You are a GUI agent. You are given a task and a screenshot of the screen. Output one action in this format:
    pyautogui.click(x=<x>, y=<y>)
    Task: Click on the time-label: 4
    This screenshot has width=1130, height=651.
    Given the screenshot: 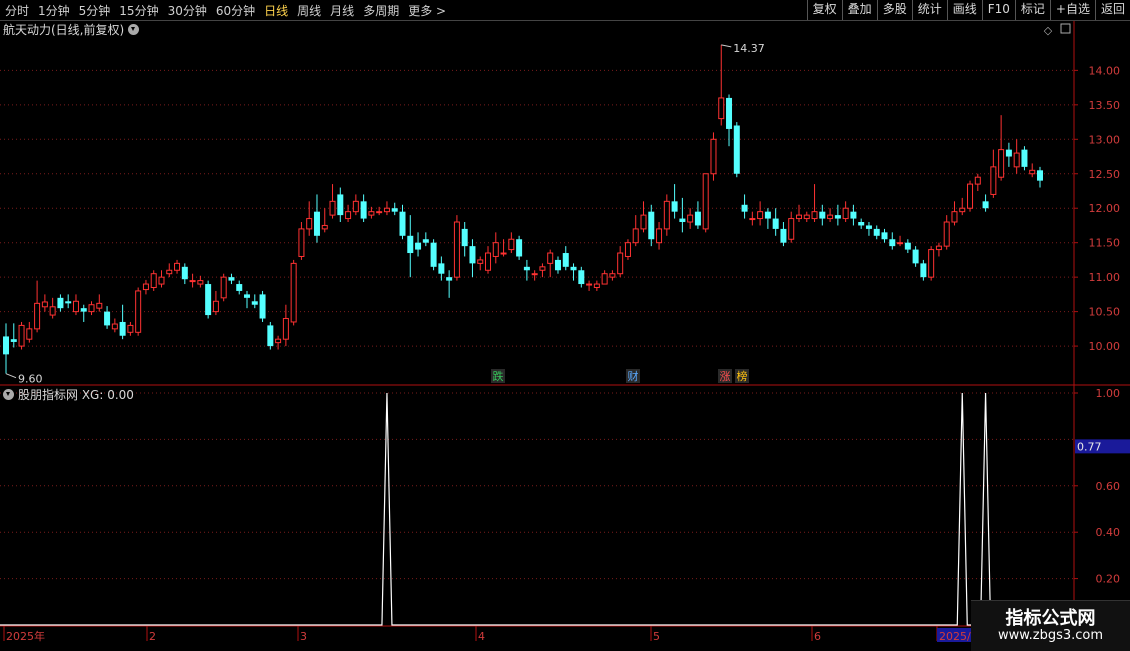 What is the action you would take?
    pyautogui.click(x=481, y=636)
    